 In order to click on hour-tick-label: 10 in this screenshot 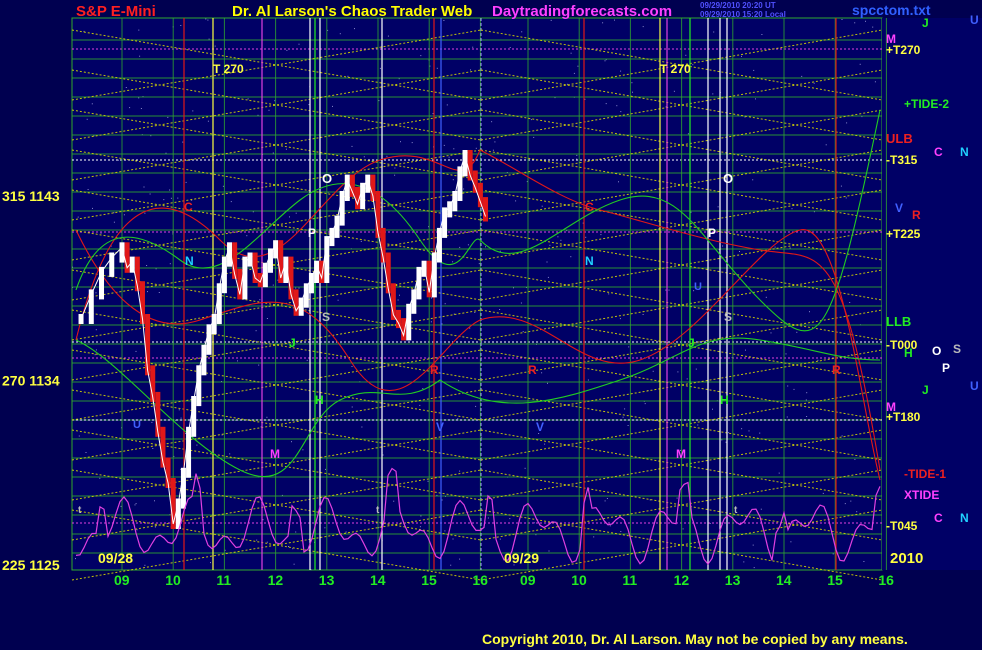, I will do `click(173, 580)`.